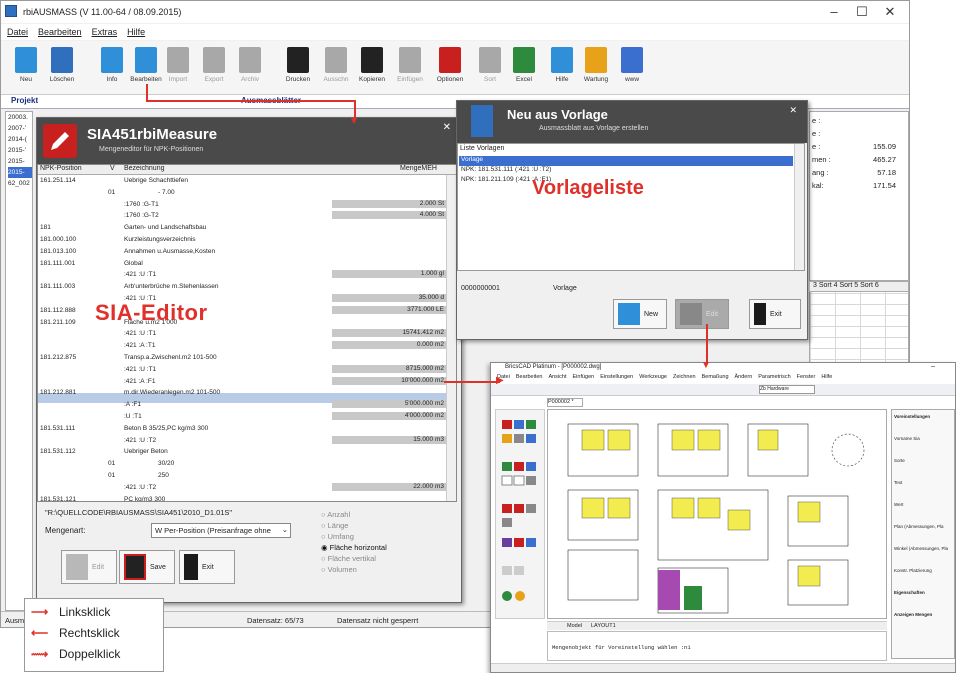 Image resolution: width=956 pixels, height=673 pixels. I want to click on table-row: 181.531.112 Uebriger Beton, so click(247, 451).